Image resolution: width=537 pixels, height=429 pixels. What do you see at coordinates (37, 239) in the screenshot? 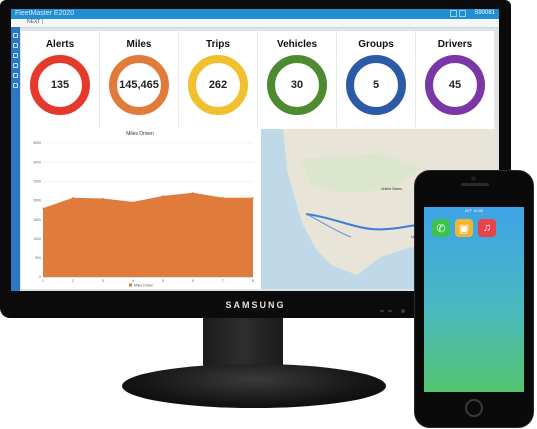
I see `y-tick-label: 1000` at bounding box center [37, 239].